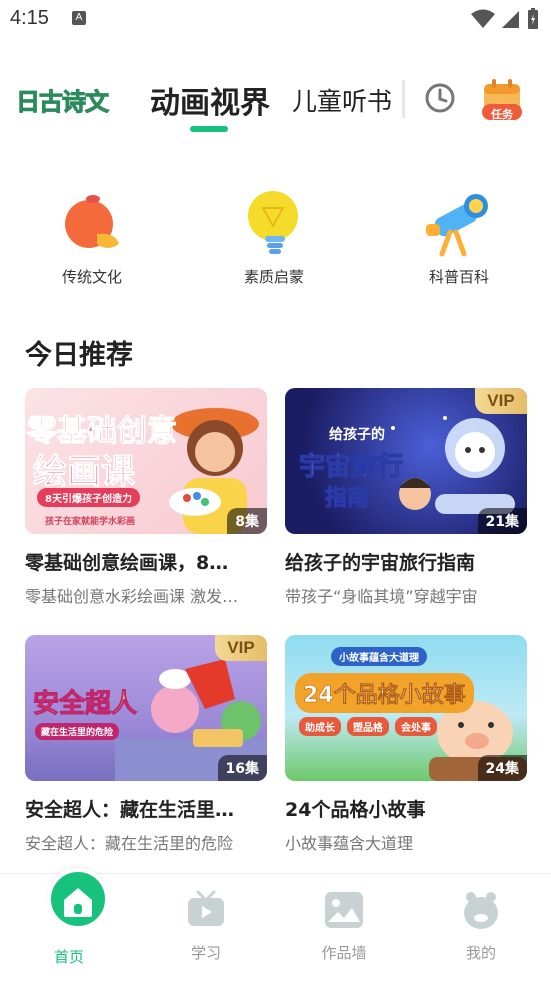 Image resolution: width=551 pixels, height=981 pixels. I want to click on thumb-tags: 助成长 塑品格 会处事, so click(368, 726).